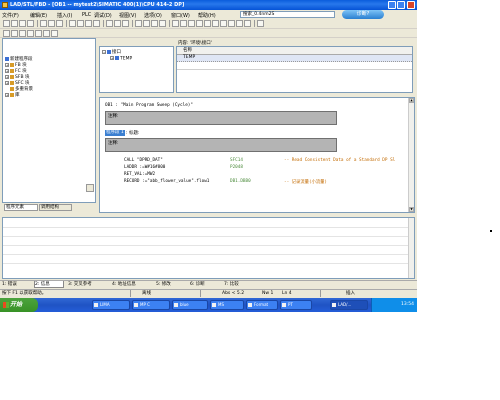 Image resolution: width=500 pixels, height=400 pixels. What do you see at coordinates (64, 15) in the screenshot?
I see `menu-insert: 插入(I)` at bounding box center [64, 15].